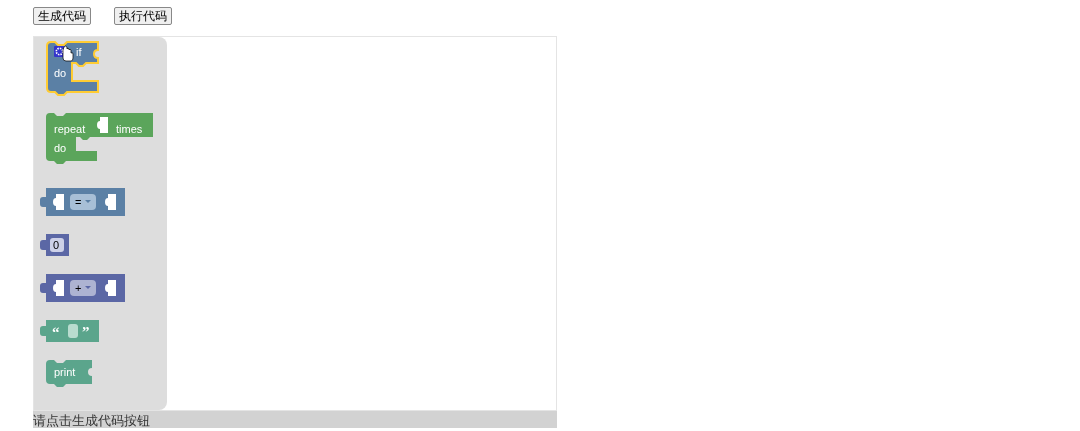 The width and height of the screenshot is (1080, 431). I want to click on quote-mark: “, so click(56, 332).